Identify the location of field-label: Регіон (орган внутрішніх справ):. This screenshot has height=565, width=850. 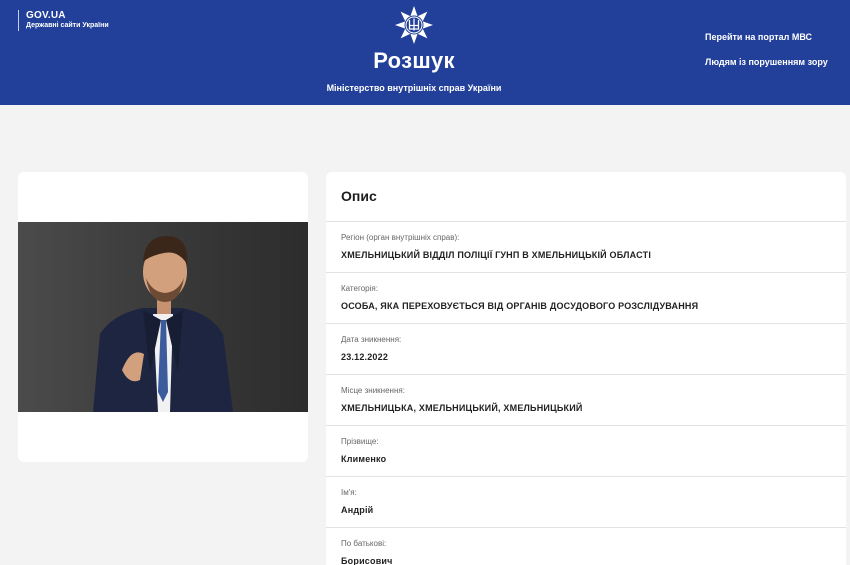
(400, 237).